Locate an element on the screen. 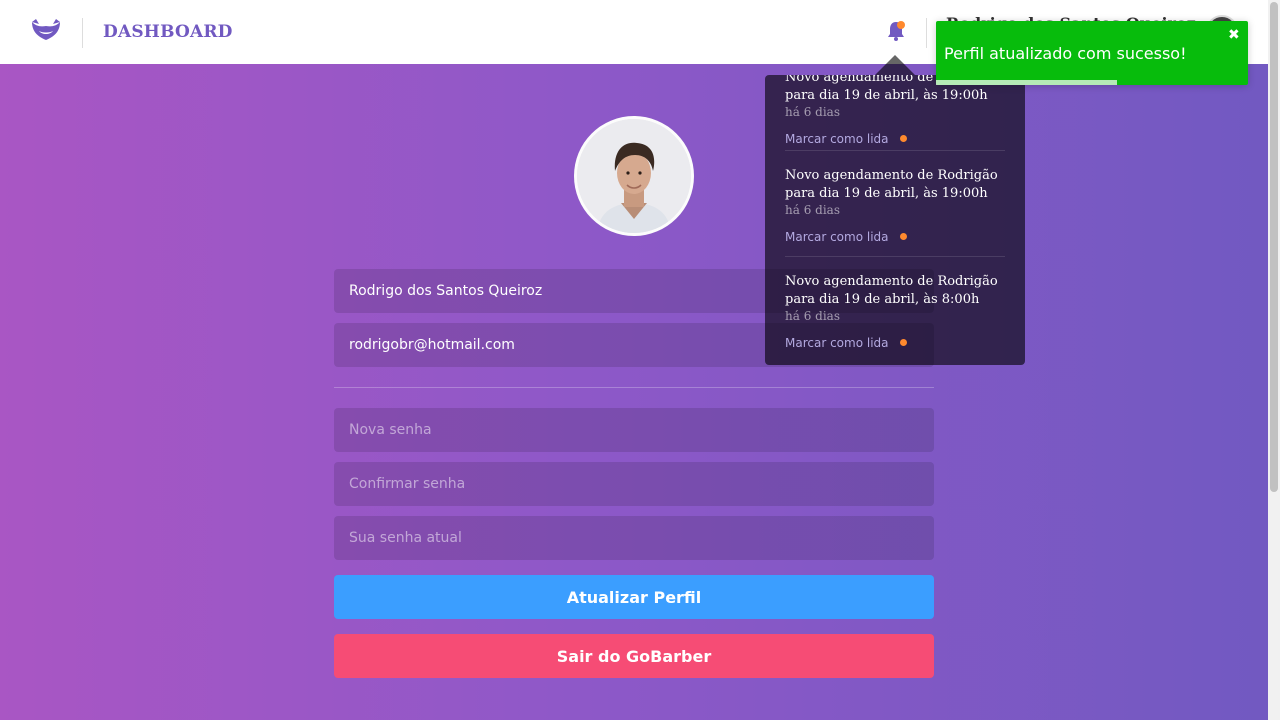  new-password-input is located at coordinates (634, 430).